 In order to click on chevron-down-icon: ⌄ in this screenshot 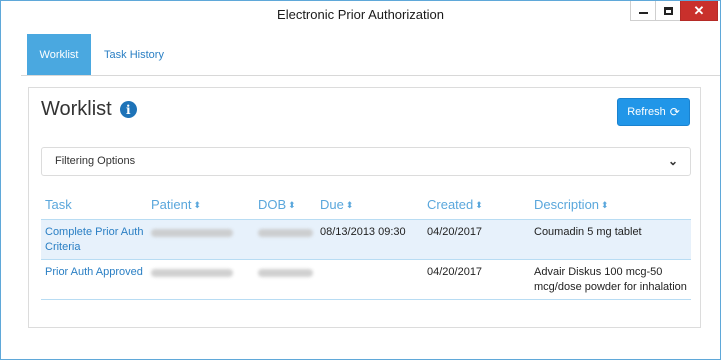, I will do `click(672, 161)`.